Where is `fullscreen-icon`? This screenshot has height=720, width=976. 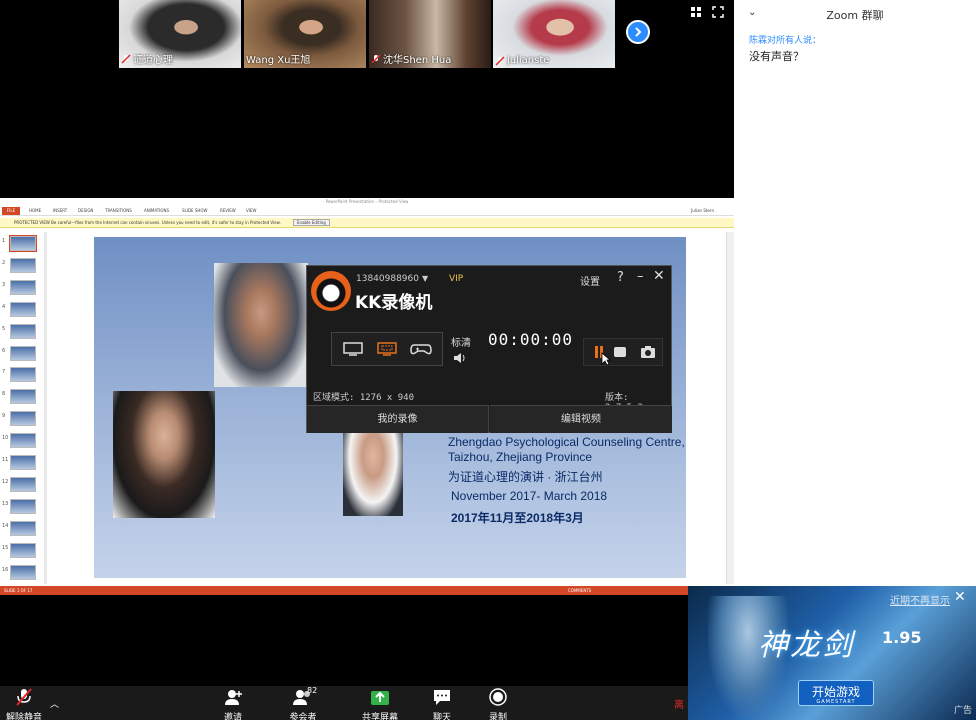 fullscreen-icon is located at coordinates (718, 12).